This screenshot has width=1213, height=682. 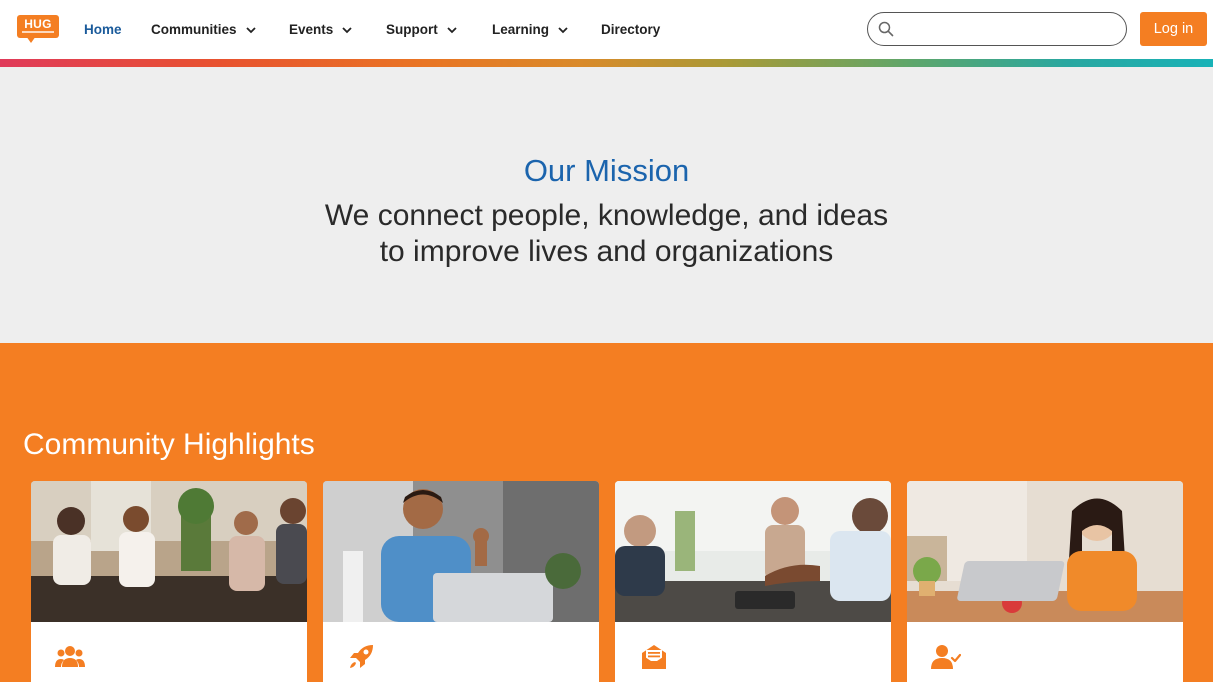 I want to click on search-icon, so click(x=886, y=29).